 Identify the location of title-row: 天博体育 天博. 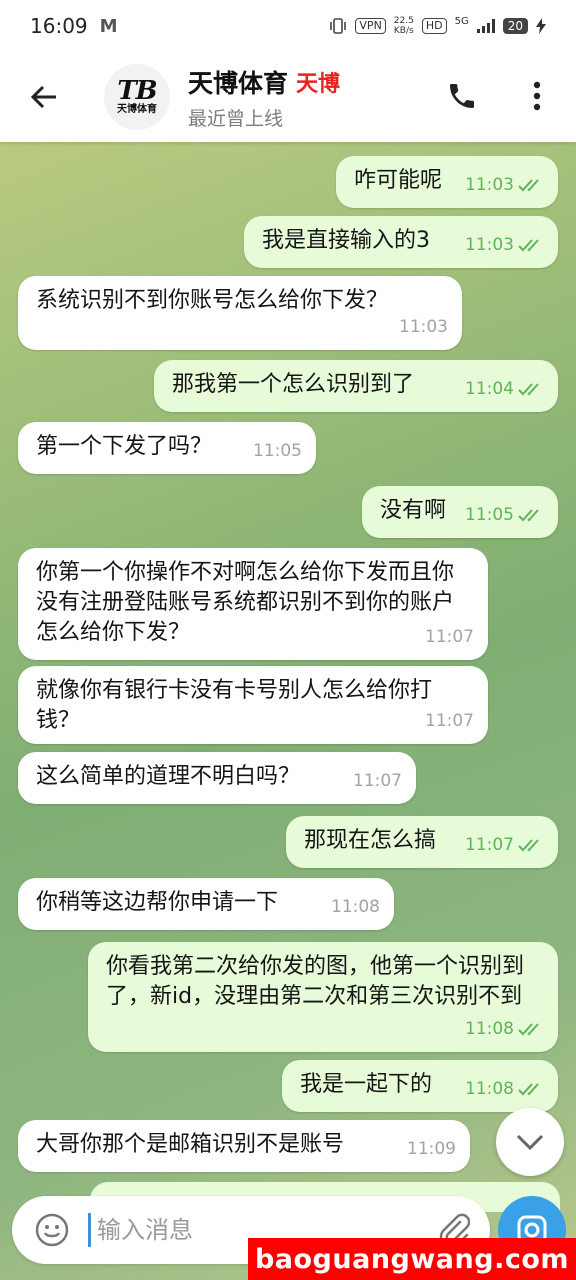
(264, 82).